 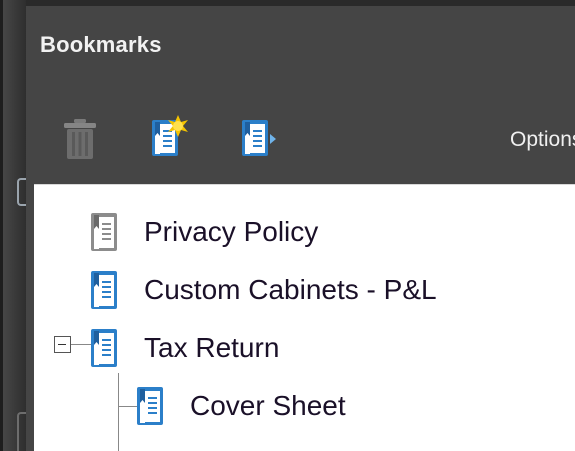 What do you see at coordinates (290, 289) in the screenshot?
I see `bookmark-label: Custom Cabinets - P&L` at bounding box center [290, 289].